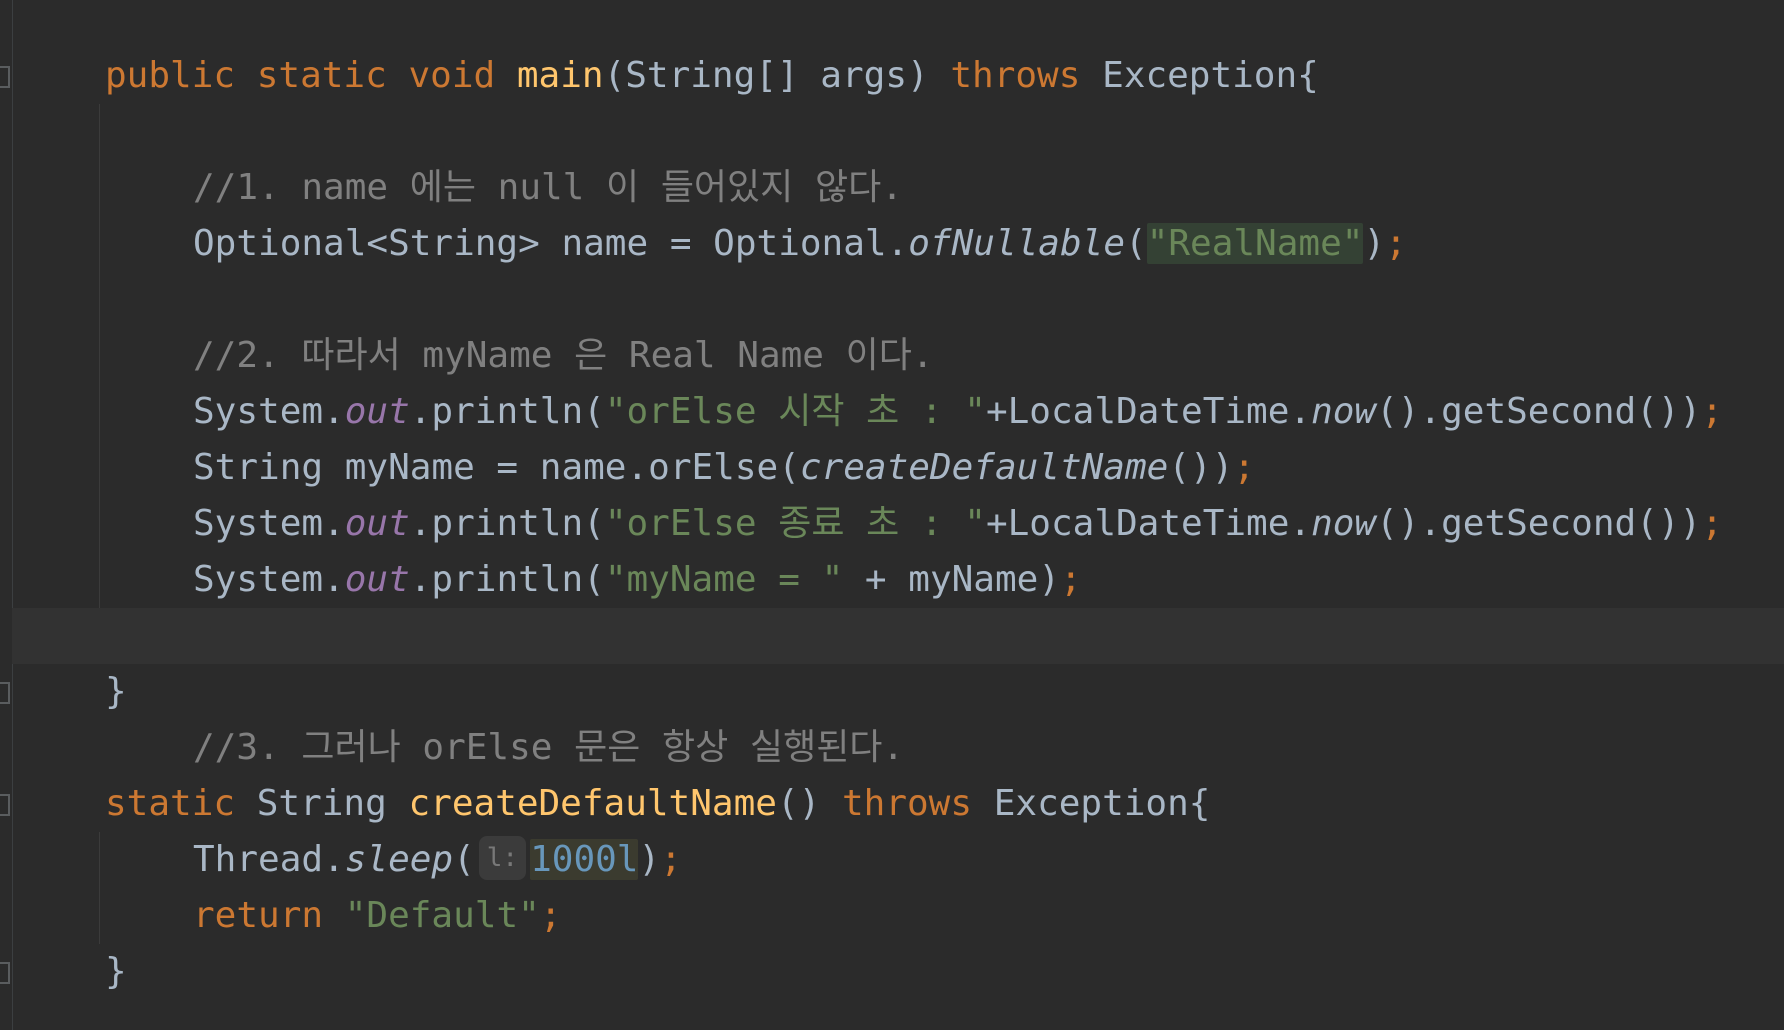  I want to click on keyword-public: public, so click(170, 75).